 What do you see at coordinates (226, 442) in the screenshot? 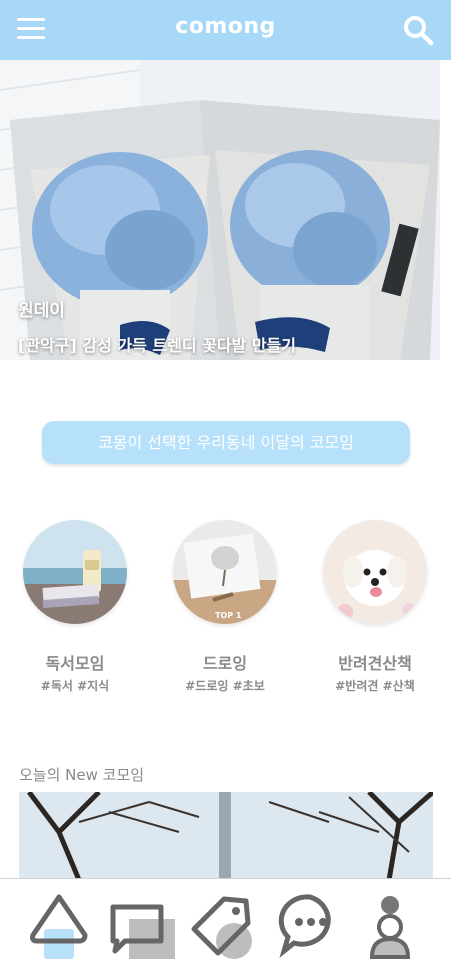
I see `monthly-pick-button: 코몽이 선택한 우리동네 이달의 코모임` at bounding box center [226, 442].